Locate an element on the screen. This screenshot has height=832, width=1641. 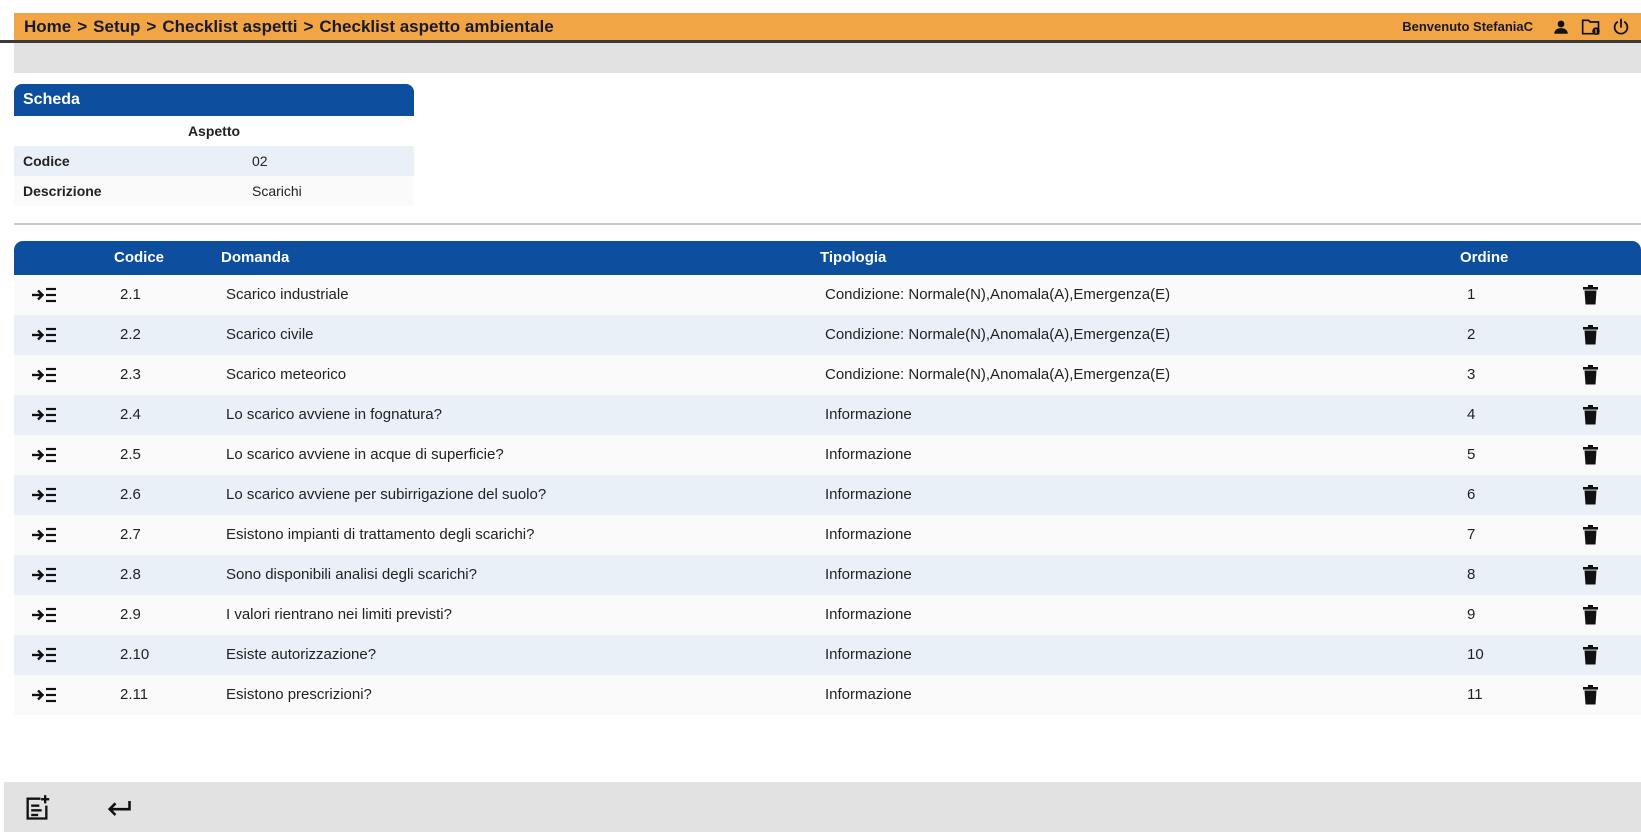
scheda-field-codice: Codice 02 is located at coordinates (214, 161).